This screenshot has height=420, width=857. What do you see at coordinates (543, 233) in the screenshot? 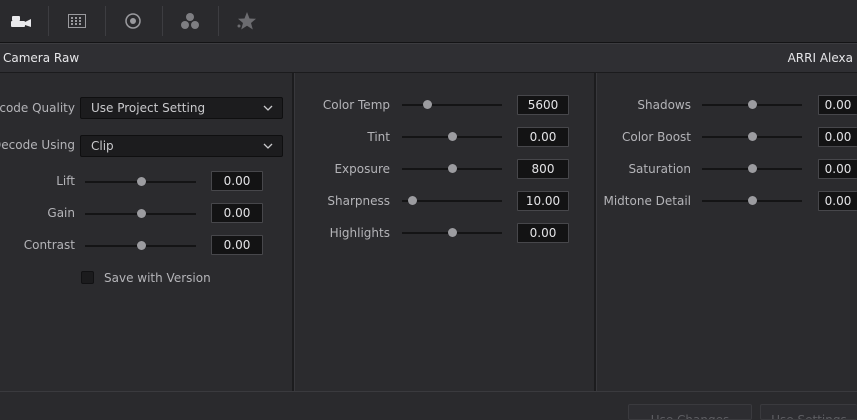
I see `highlights-field: 0.00` at bounding box center [543, 233].